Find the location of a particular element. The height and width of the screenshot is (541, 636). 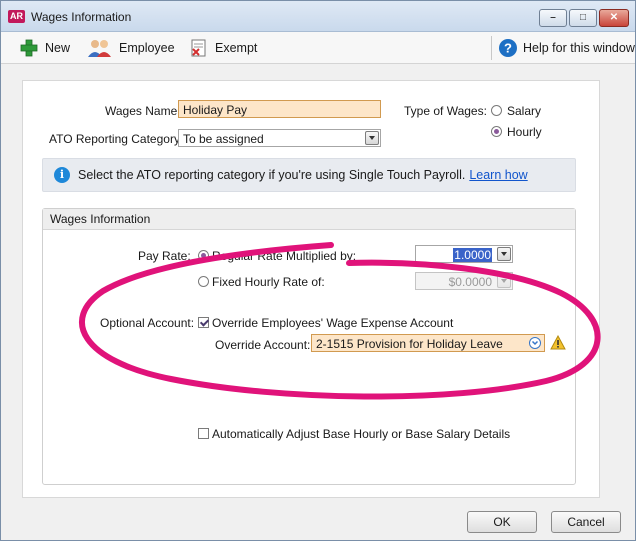

employee-label: Employee is located at coordinates (147, 48).